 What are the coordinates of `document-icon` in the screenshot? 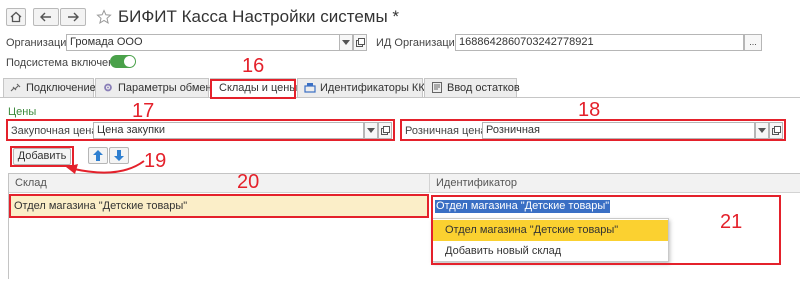 It's located at (437, 87).